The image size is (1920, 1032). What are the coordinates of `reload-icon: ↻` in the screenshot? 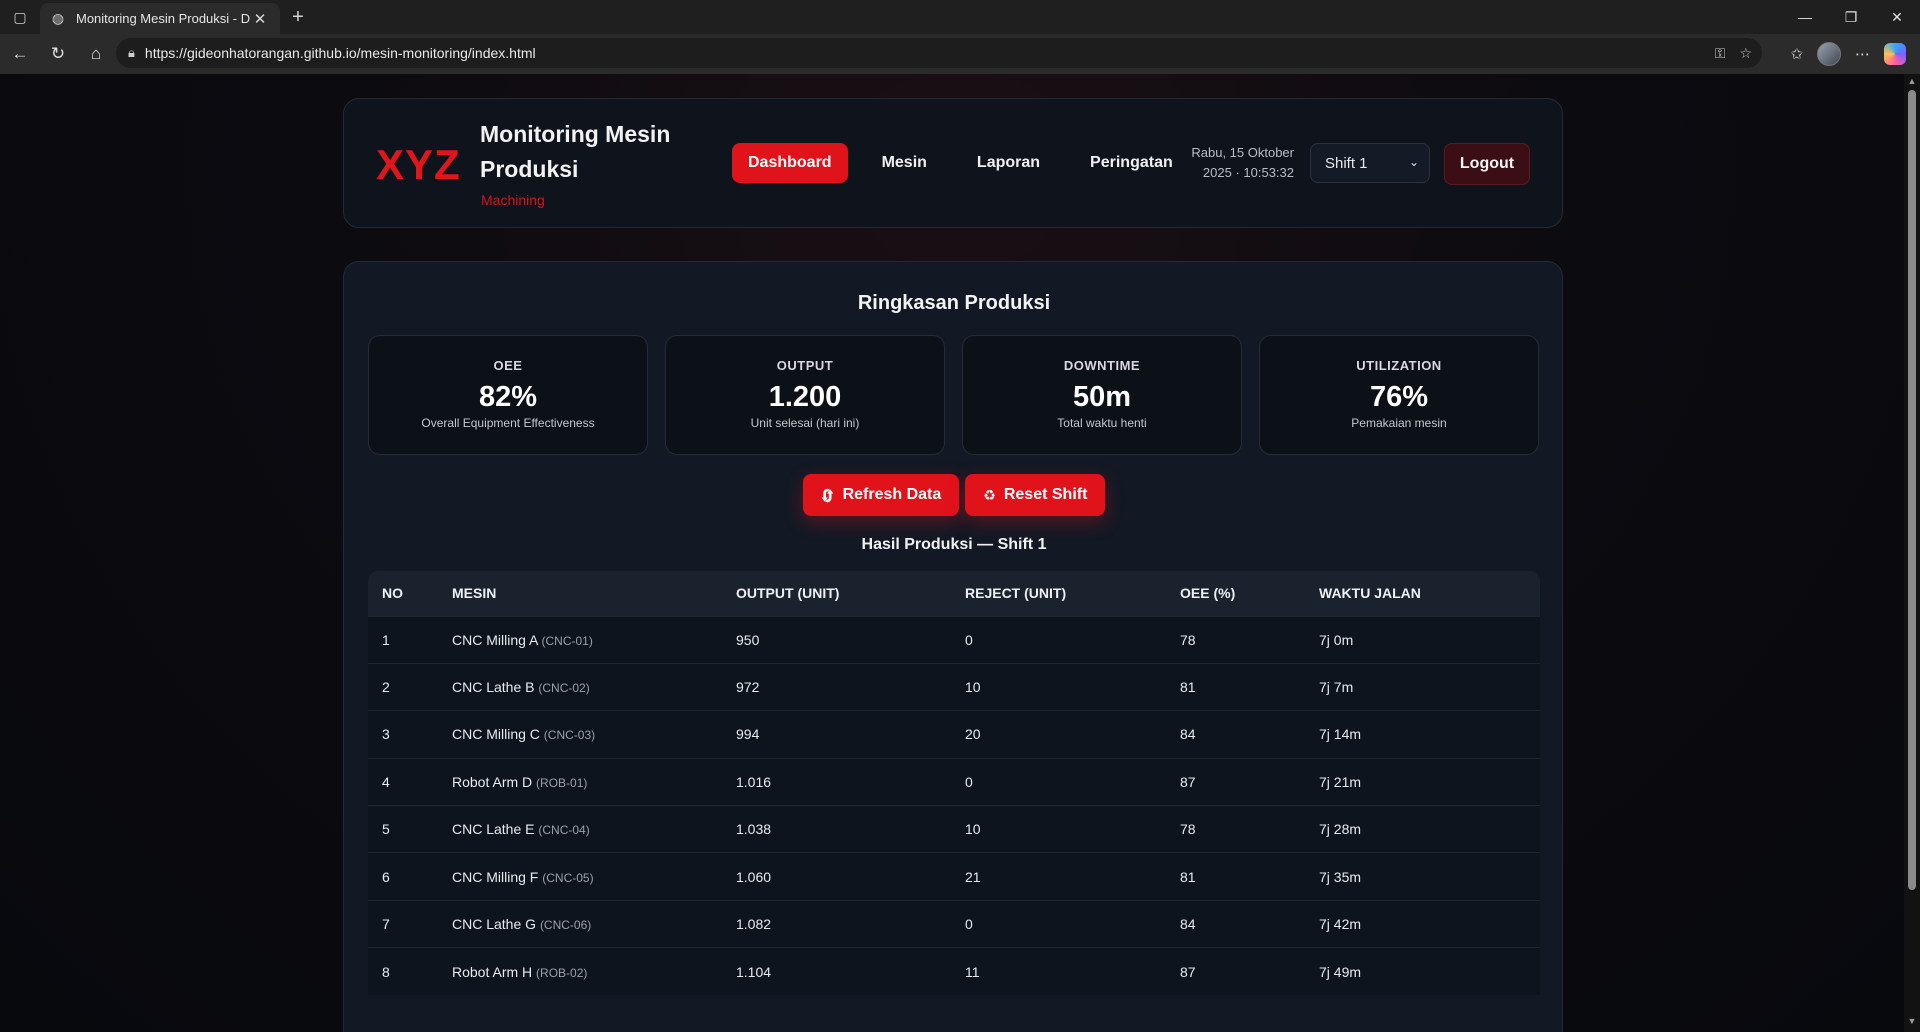 It's located at (58, 54).